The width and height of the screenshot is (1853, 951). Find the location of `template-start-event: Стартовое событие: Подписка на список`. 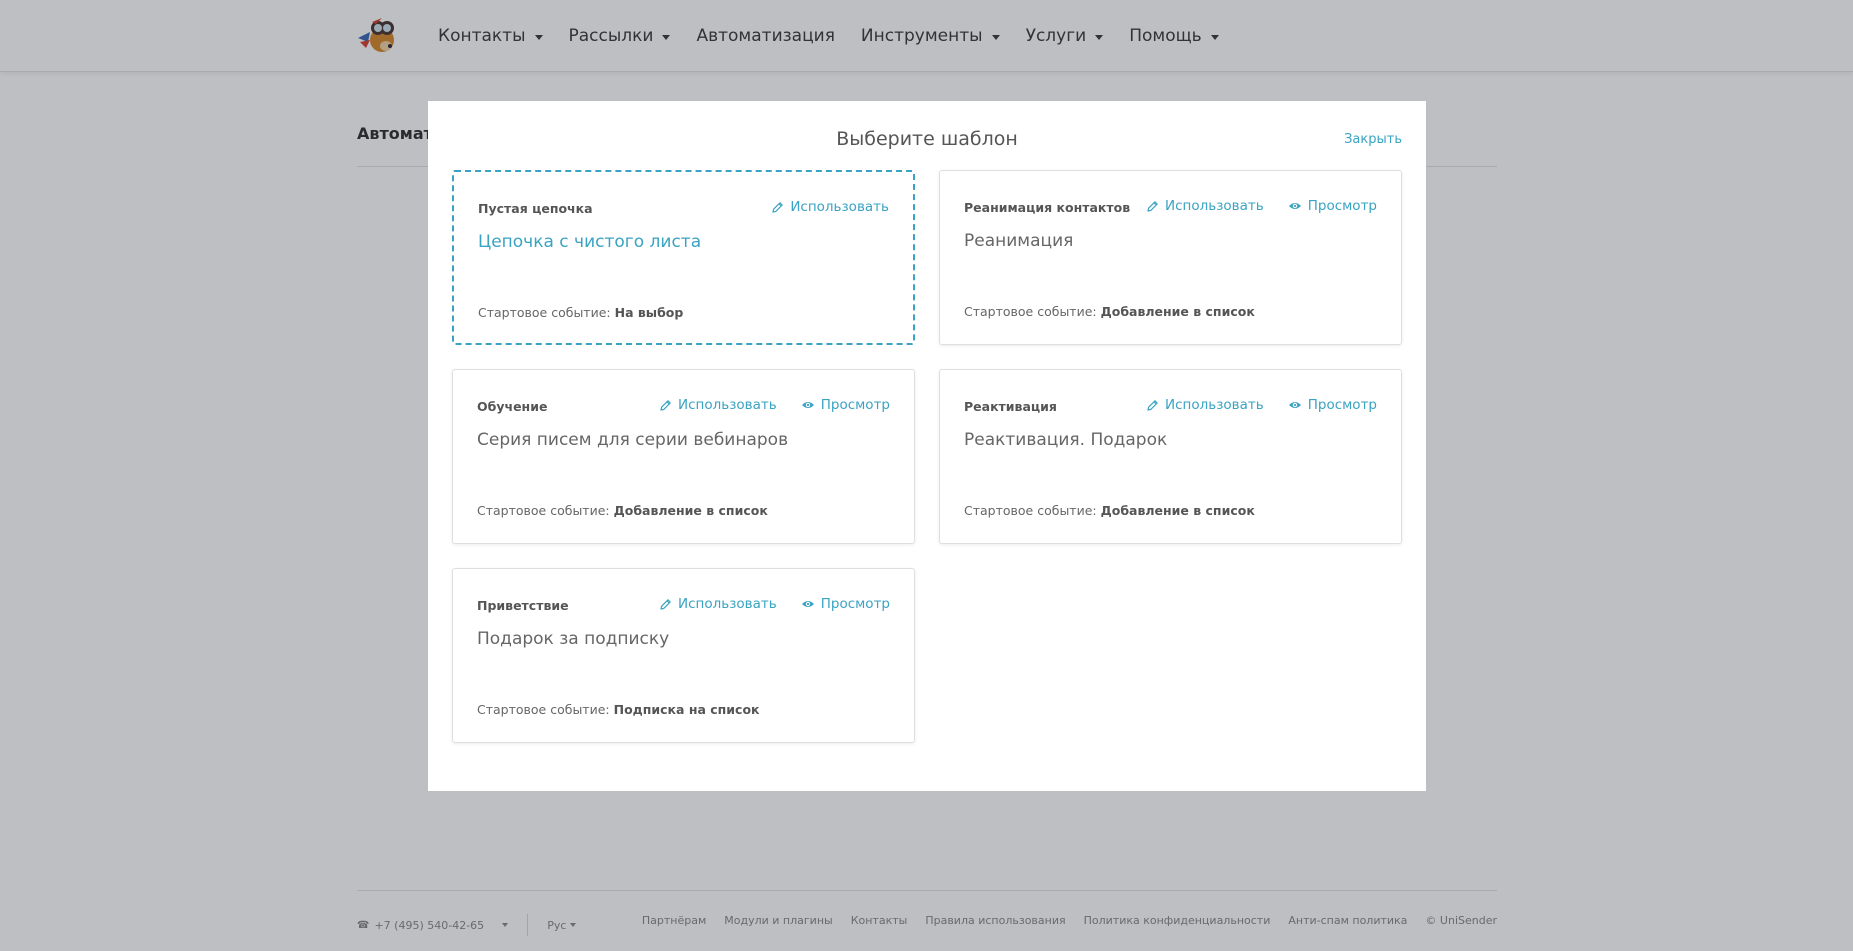

template-start-event: Стартовое событие: Подписка на список is located at coordinates (618, 709).